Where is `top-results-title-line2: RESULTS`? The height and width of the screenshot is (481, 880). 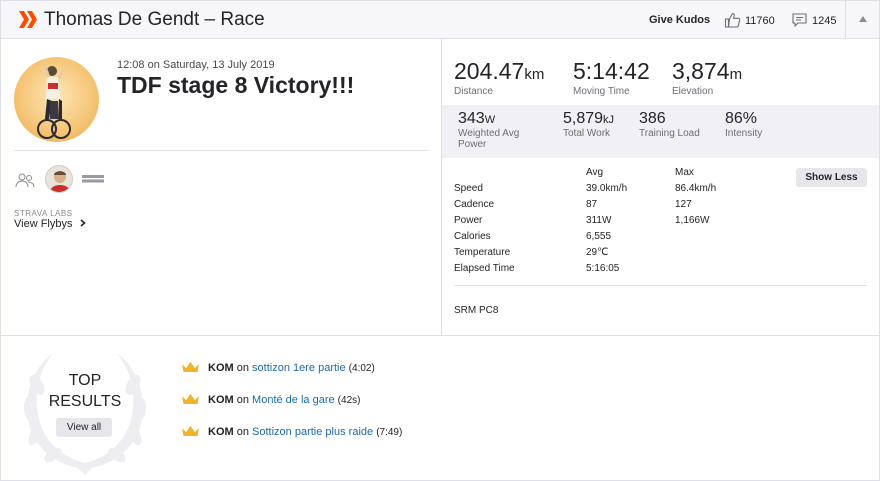 top-results-title-line2: RESULTS is located at coordinates (85, 401).